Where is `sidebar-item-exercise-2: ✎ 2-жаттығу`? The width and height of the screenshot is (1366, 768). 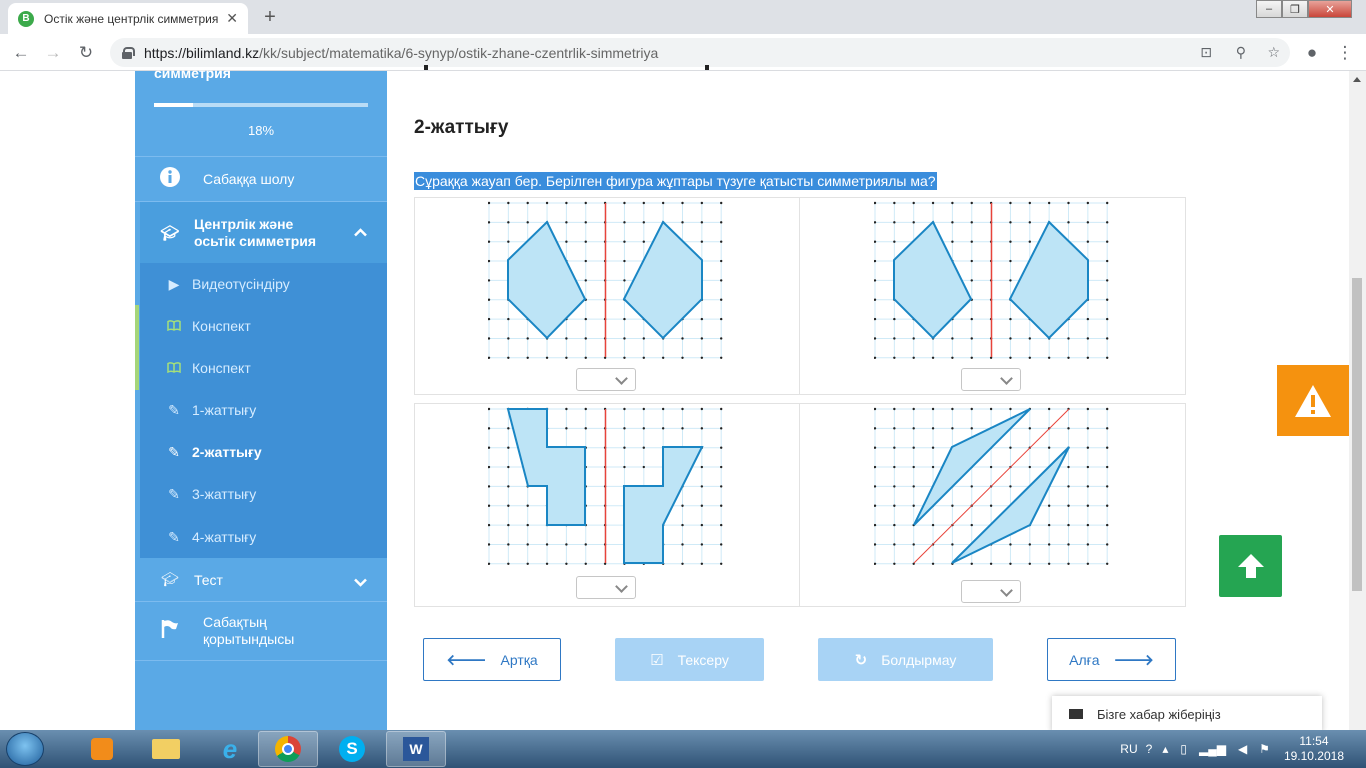 sidebar-item-exercise-2: ✎ 2-жаттығу is located at coordinates (263, 452).